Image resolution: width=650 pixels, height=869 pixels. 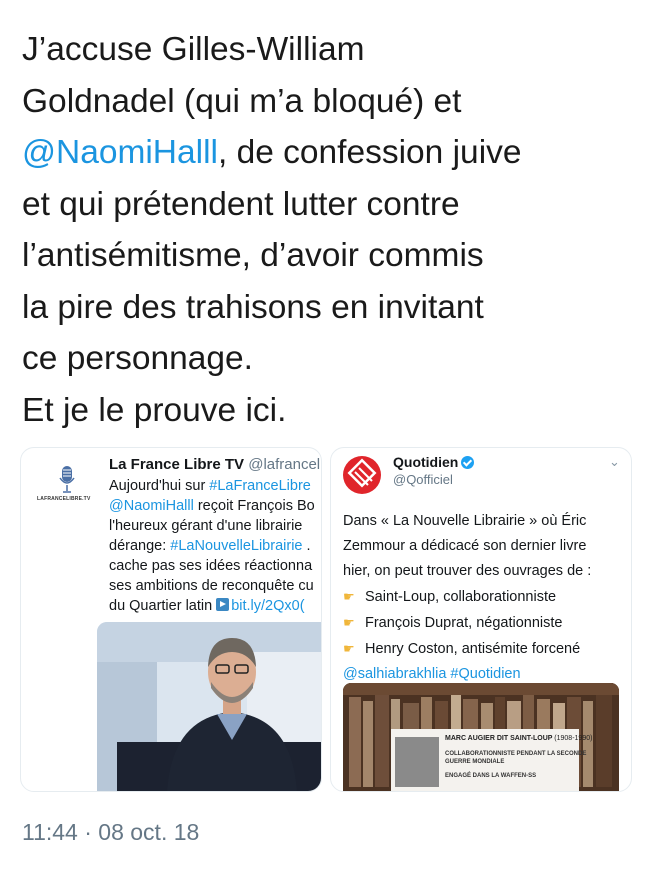 I want to click on lafrancelibre-avatar: LAFRANCELIBRE.TV, so click(x=67, y=496).